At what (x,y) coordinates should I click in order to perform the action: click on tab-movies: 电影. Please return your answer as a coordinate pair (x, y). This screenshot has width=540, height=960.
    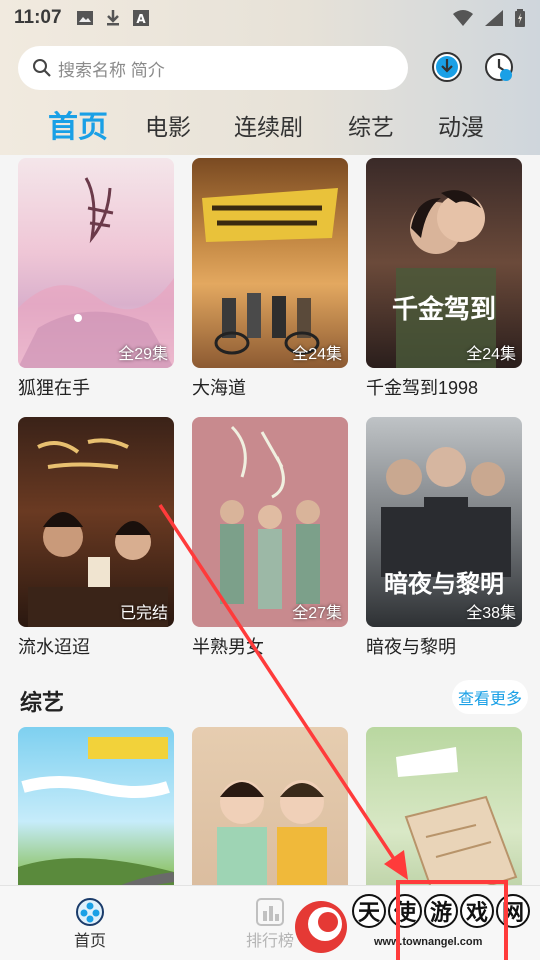
    Looking at the image, I should click on (168, 125).